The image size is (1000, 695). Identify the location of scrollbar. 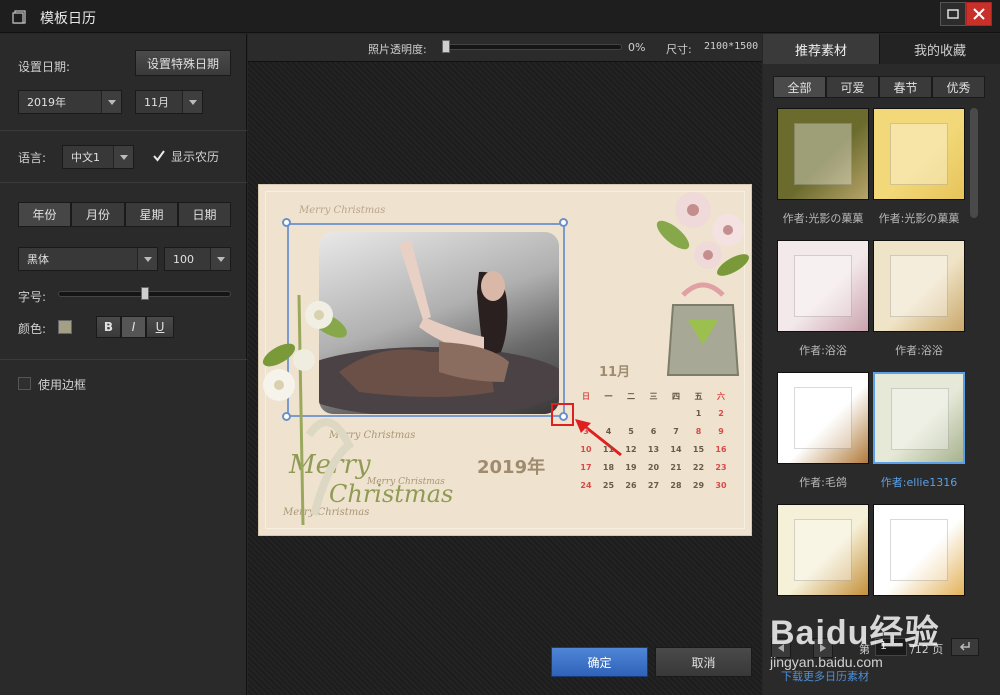
(974, 163).